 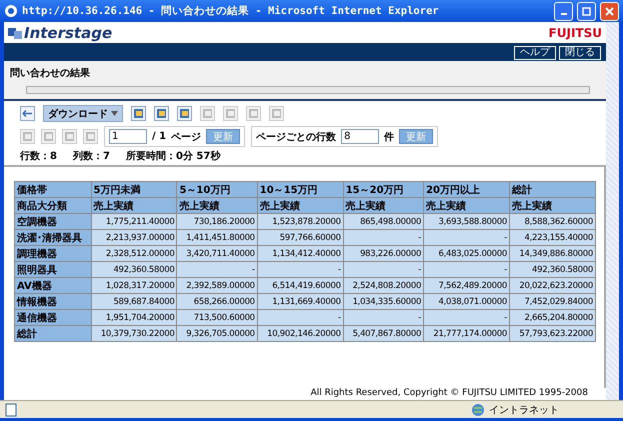 I want to click on logo-icon, so click(x=15, y=33).